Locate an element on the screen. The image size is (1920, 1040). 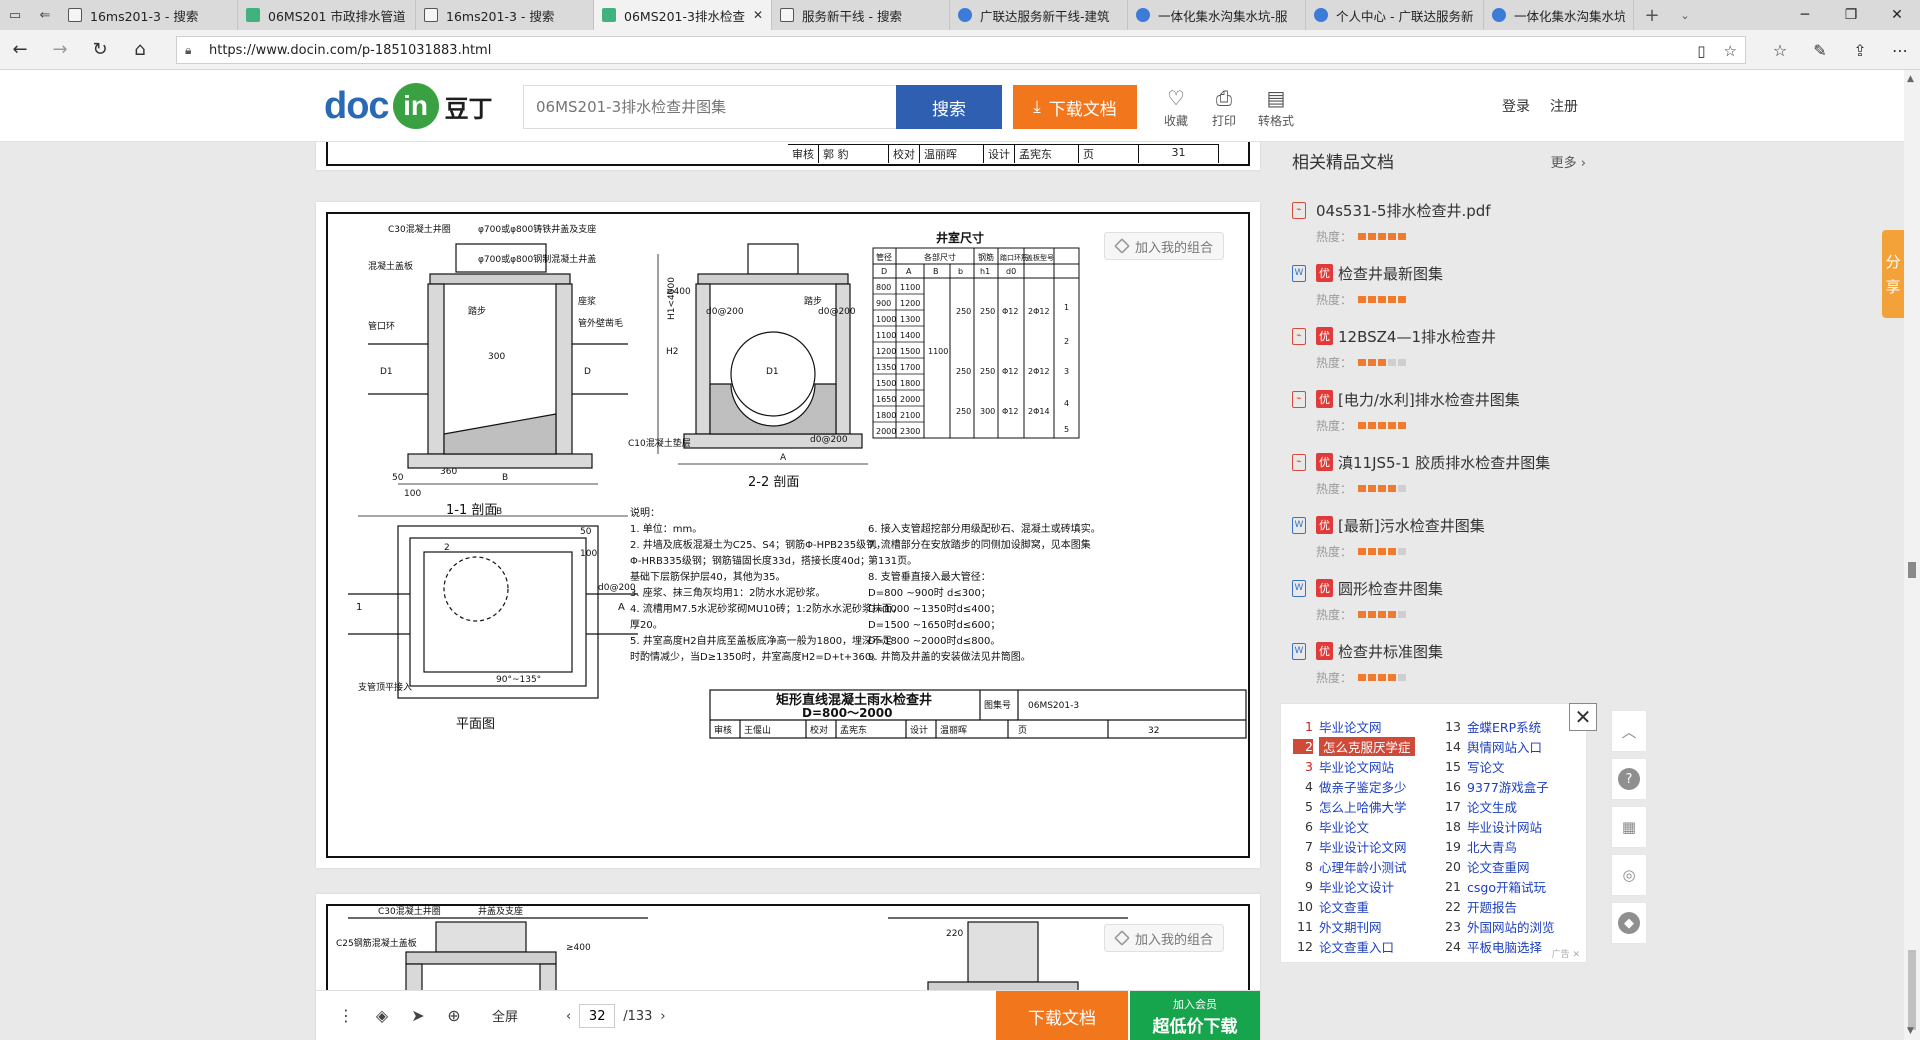
zoom-in-icon: ⊕ is located at coordinates (454, 1015).